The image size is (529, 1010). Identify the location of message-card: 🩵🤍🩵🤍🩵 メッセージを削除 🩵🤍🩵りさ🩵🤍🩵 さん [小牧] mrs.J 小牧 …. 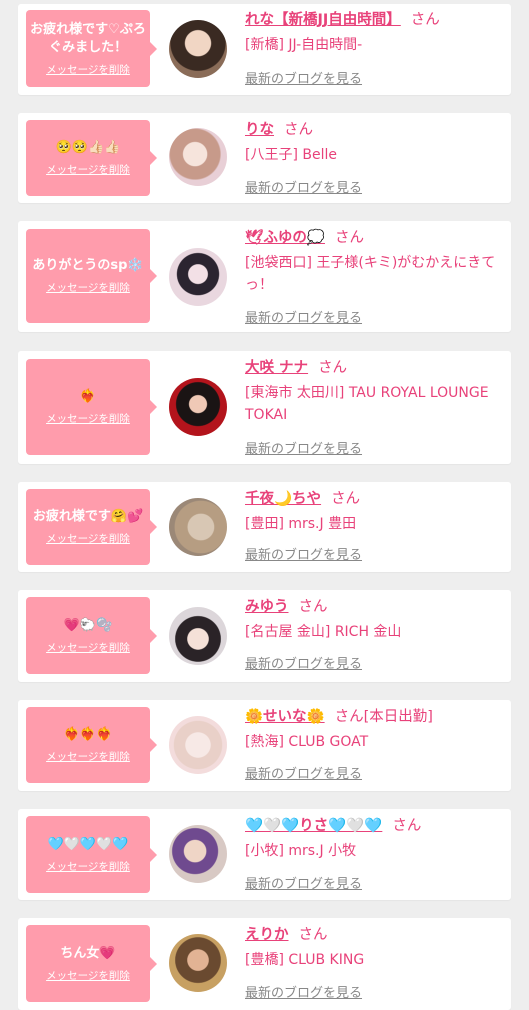
(264, 854).